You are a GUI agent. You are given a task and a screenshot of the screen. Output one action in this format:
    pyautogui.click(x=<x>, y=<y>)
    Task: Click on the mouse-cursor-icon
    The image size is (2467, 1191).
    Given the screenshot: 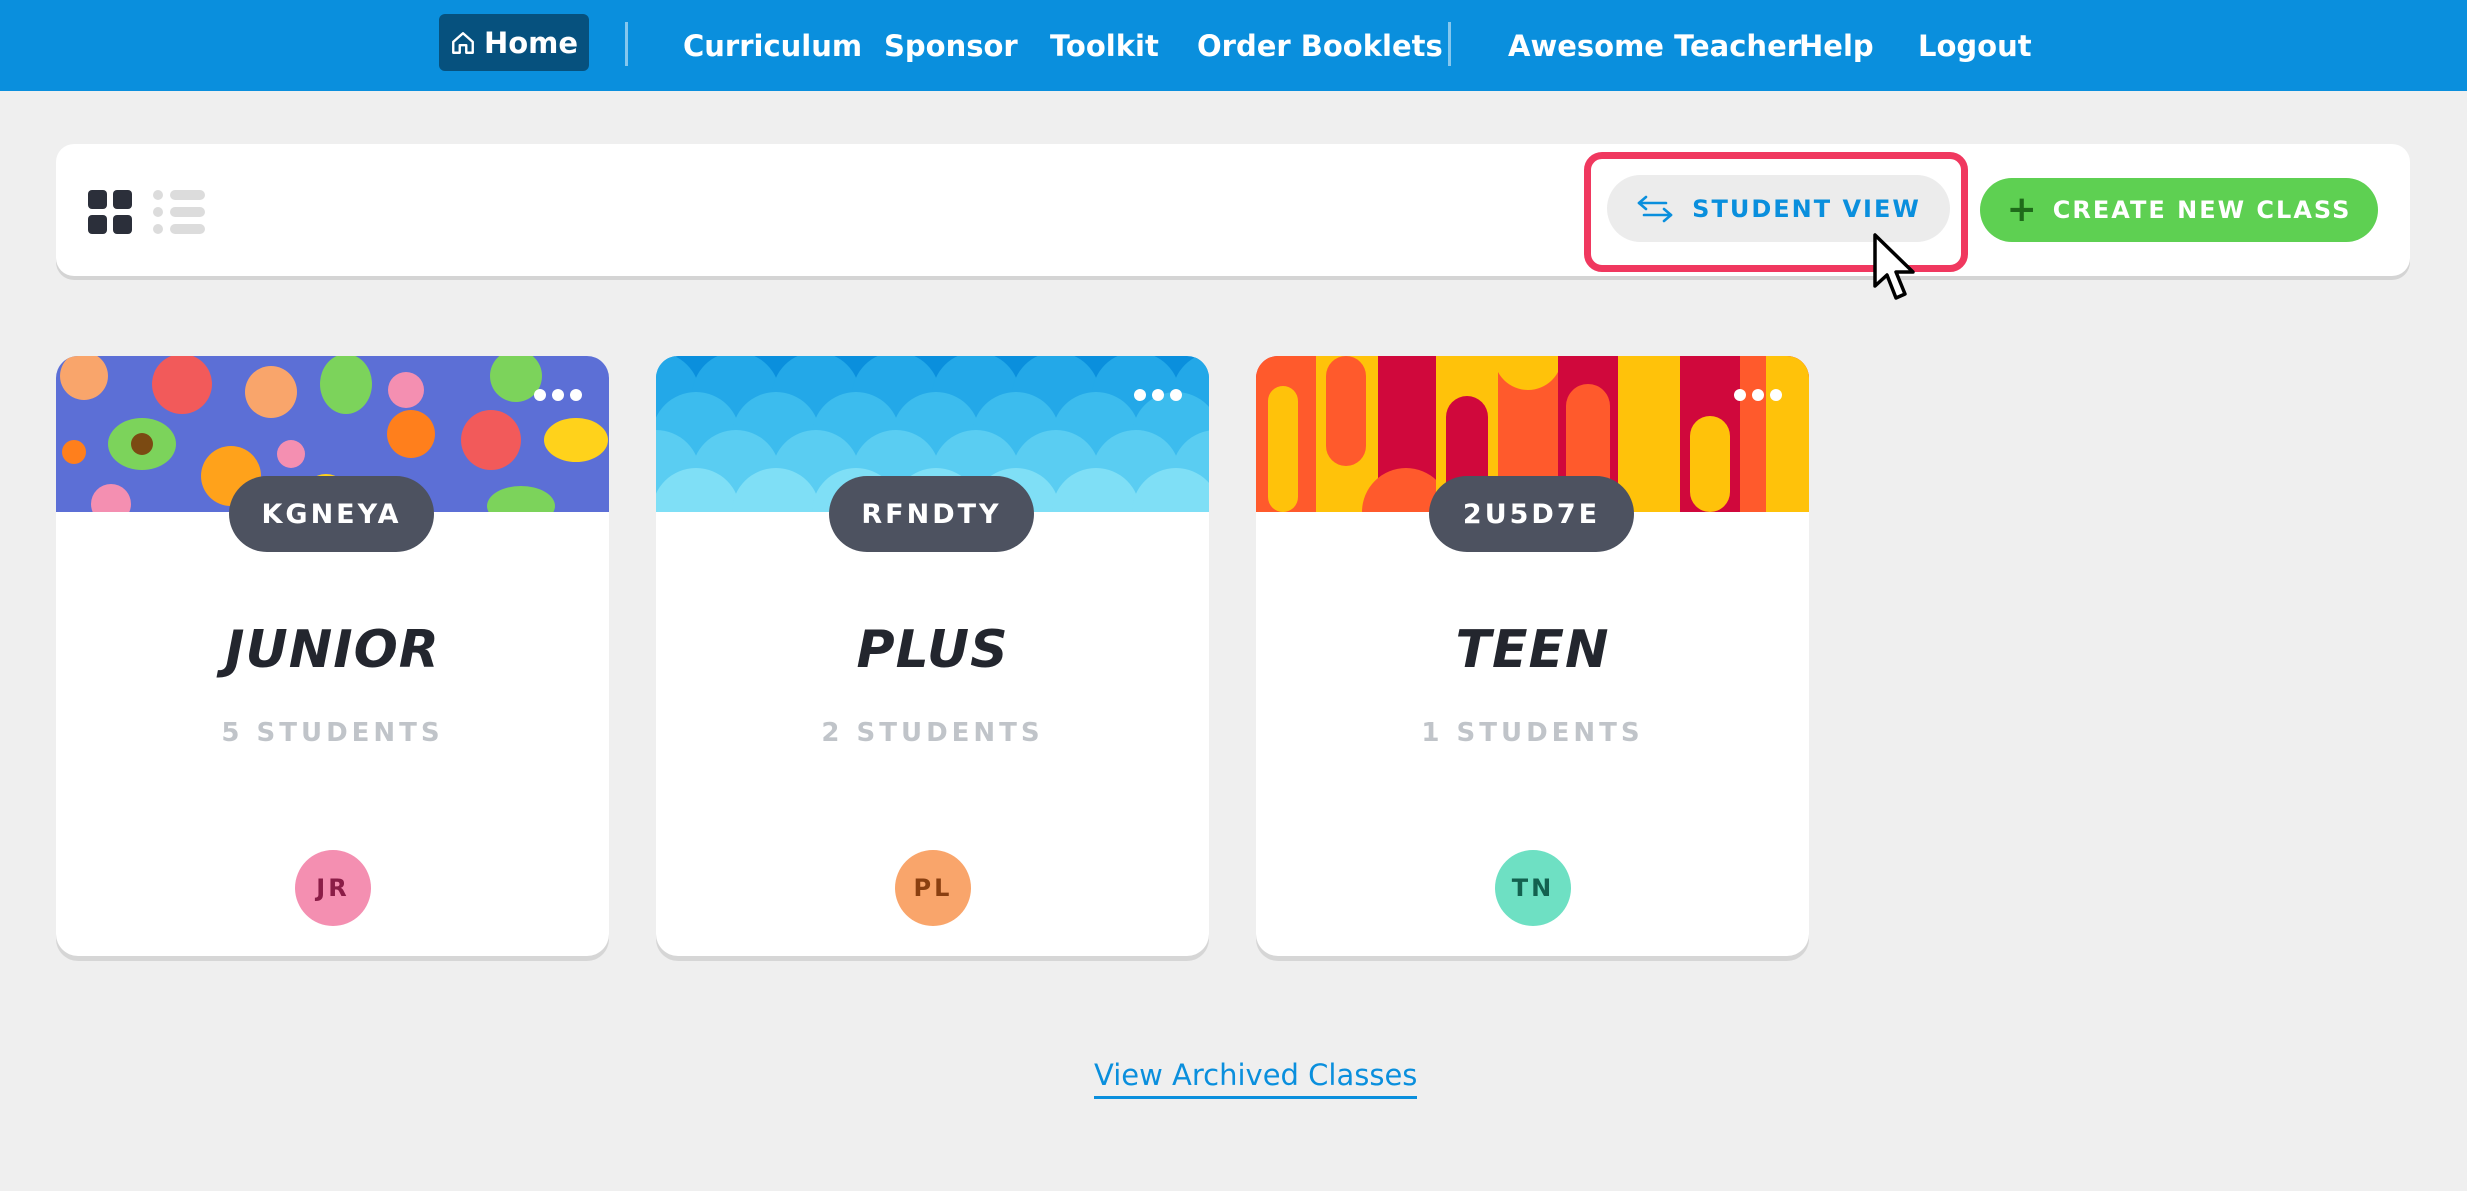 What is the action you would take?
    pyautogui.click(x=1894, y=266)
    